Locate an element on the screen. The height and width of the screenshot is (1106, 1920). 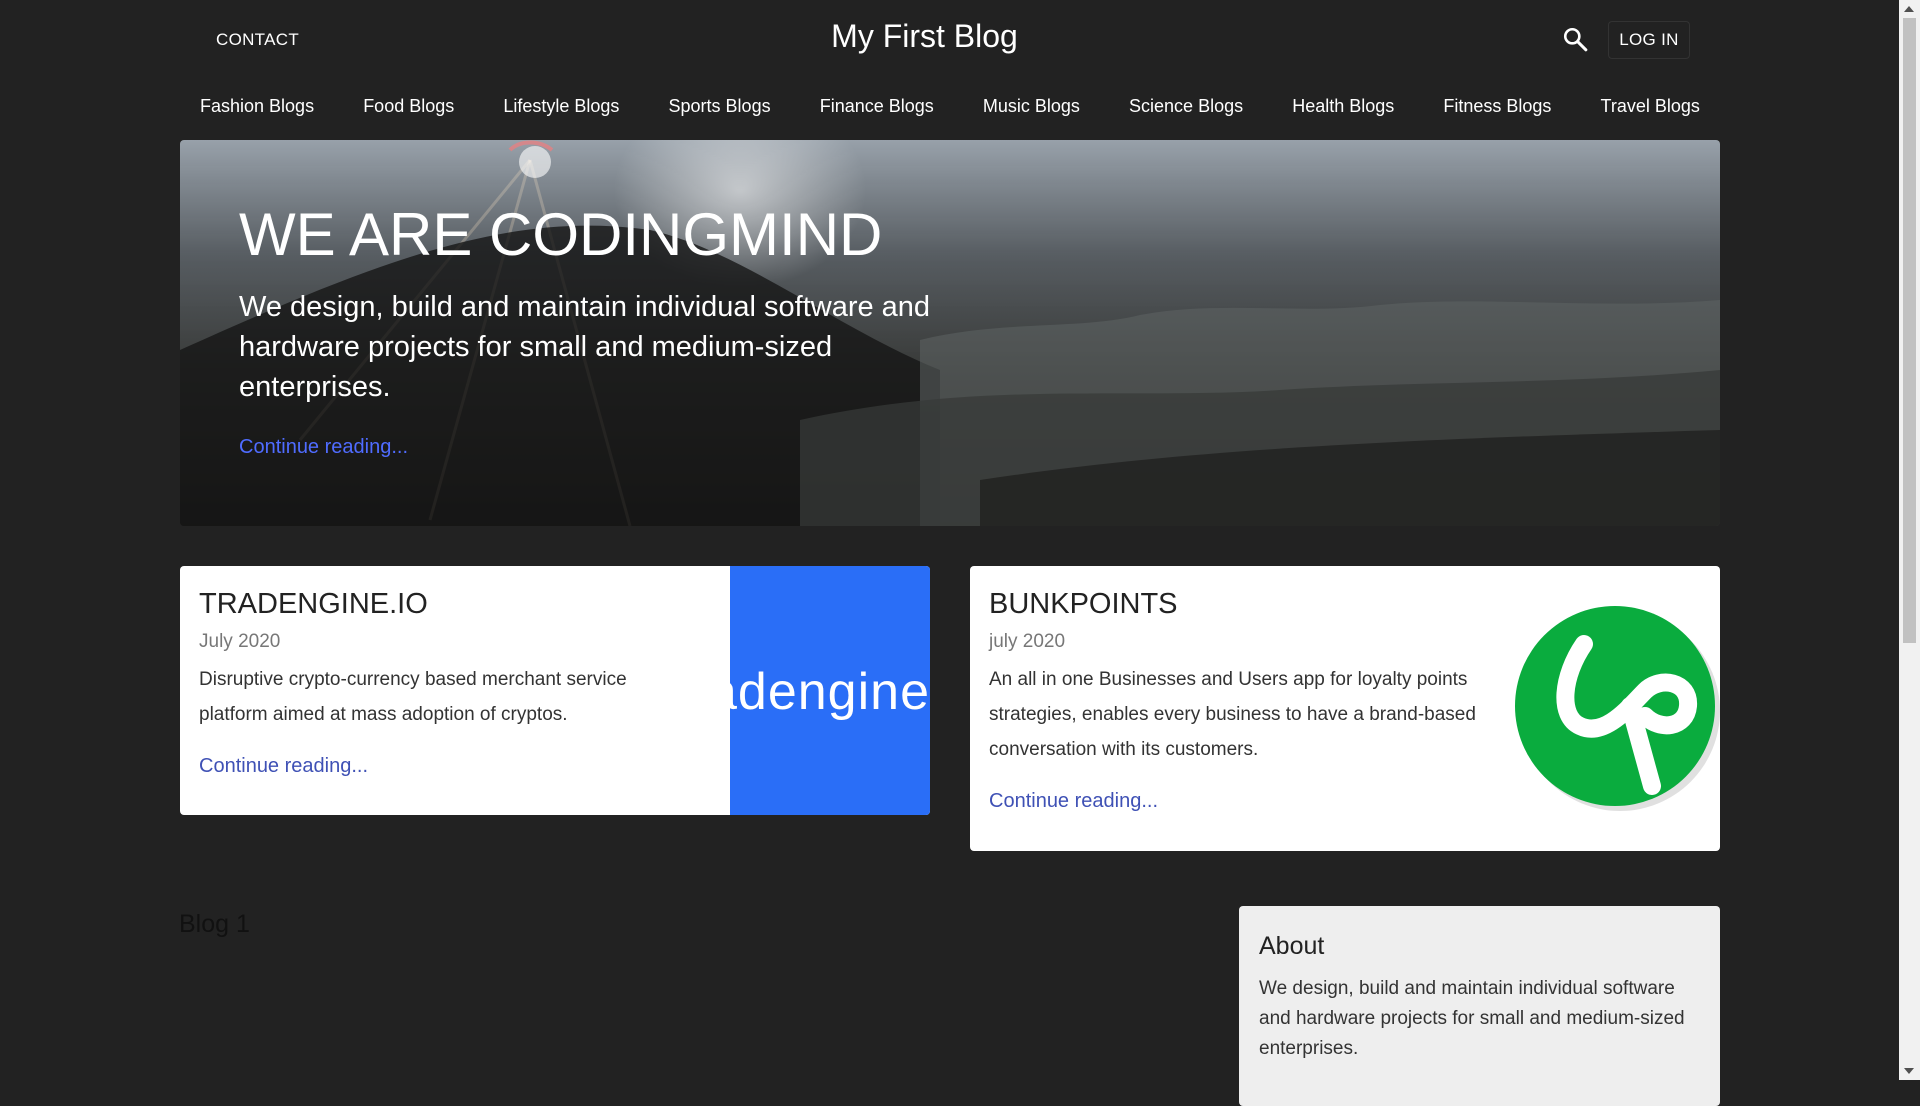
nav-item-health: Health Blogs is located at coordinates (1343, 111).